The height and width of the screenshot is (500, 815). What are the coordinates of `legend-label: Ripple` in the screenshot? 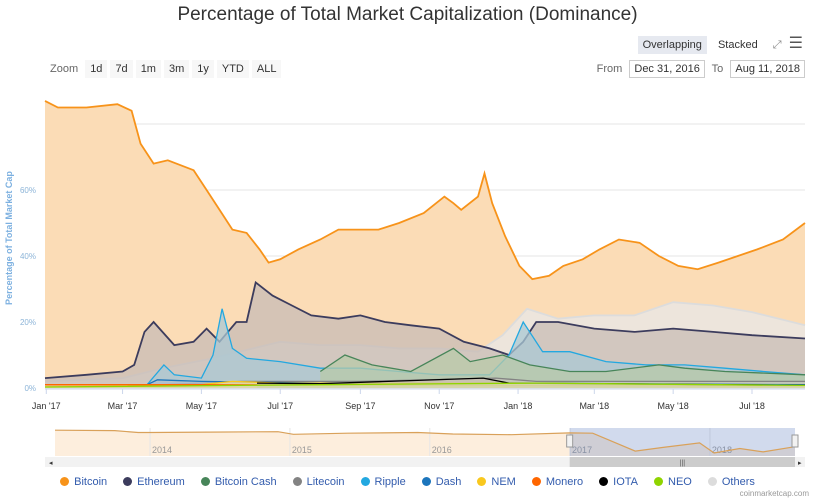 It's located at (390, 482).